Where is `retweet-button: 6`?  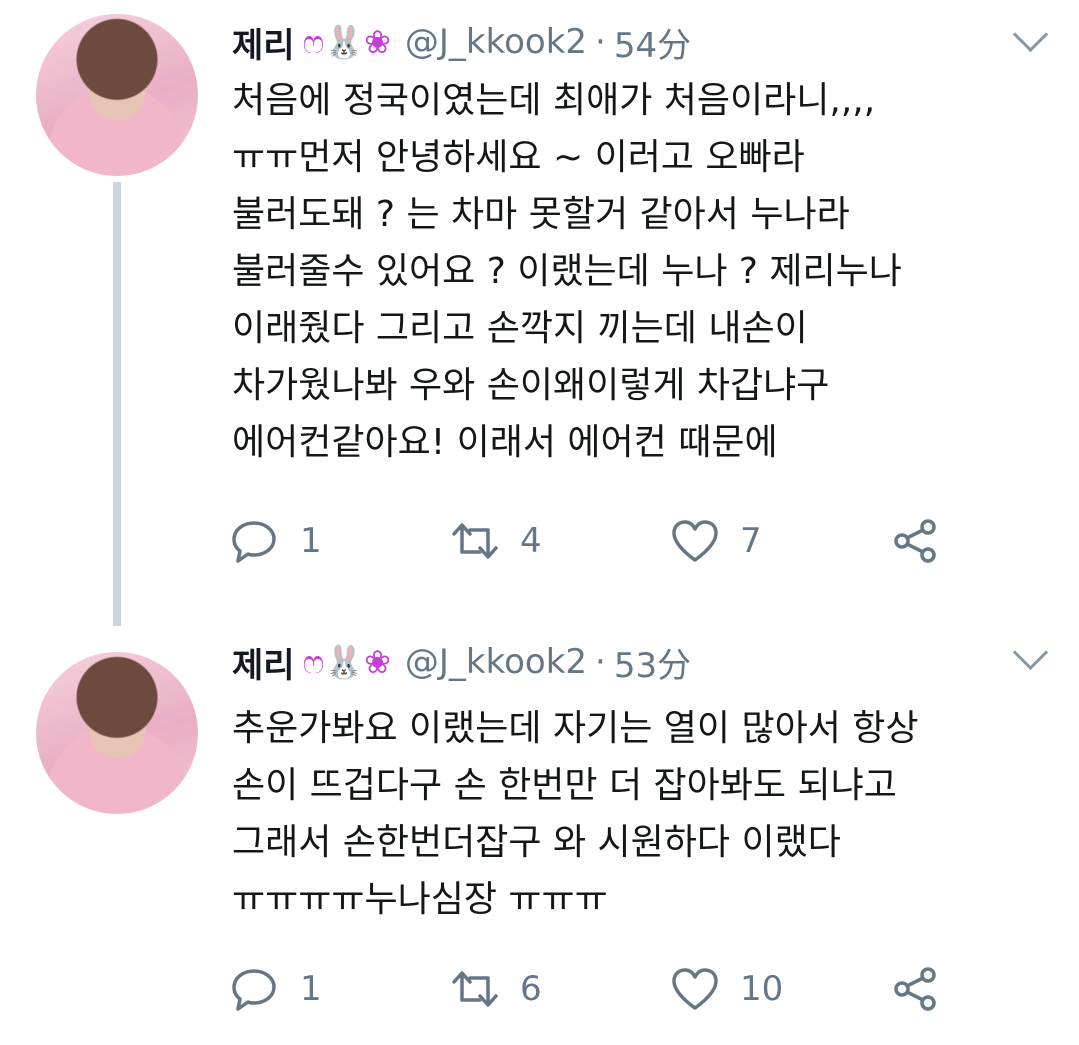 retweet-button: 6 is located at coordinates (496, 989).